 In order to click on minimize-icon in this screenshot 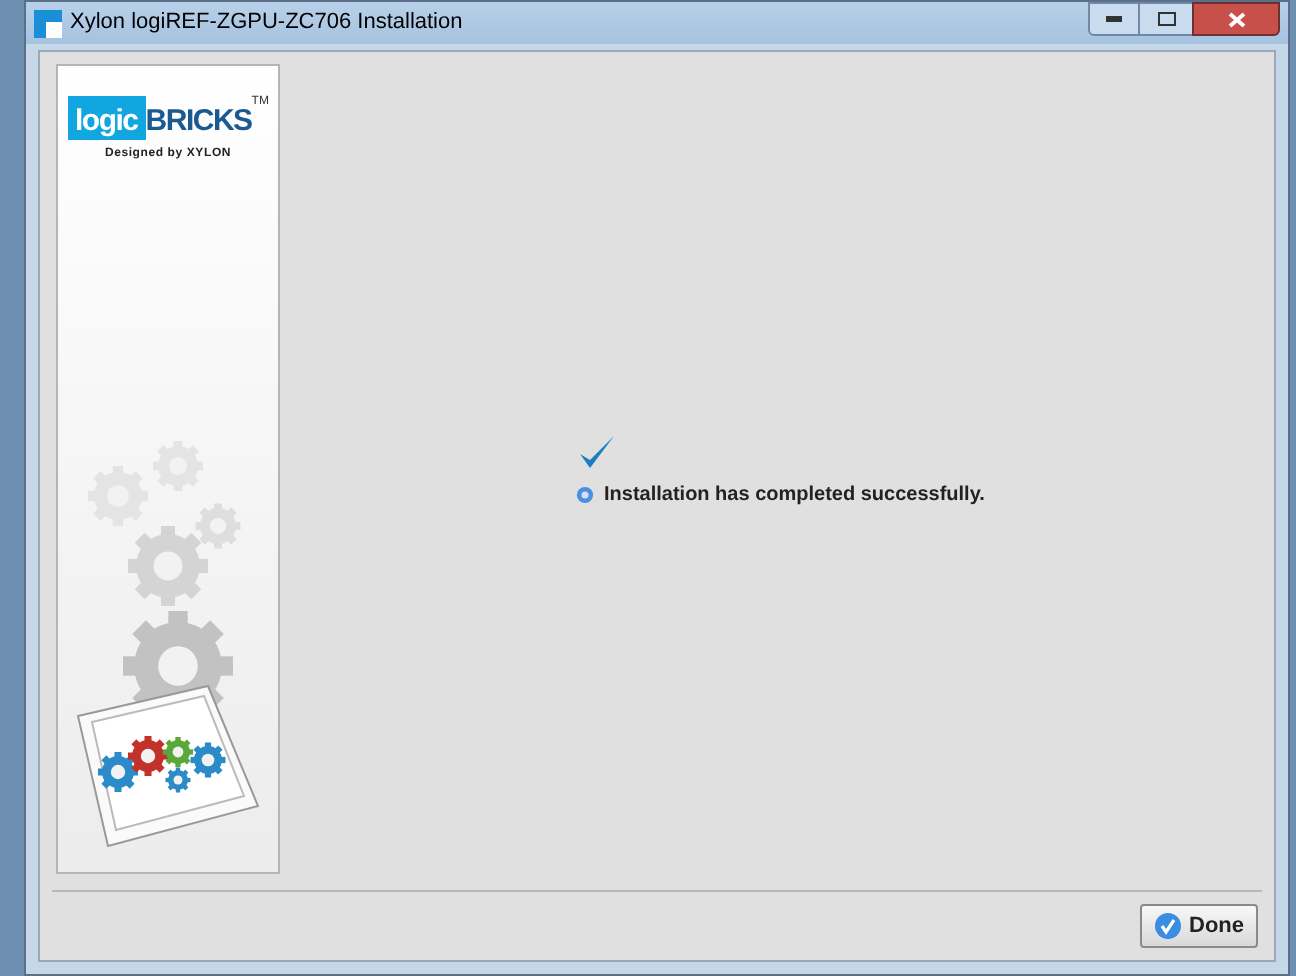, I will do `click(1114, 19)`.